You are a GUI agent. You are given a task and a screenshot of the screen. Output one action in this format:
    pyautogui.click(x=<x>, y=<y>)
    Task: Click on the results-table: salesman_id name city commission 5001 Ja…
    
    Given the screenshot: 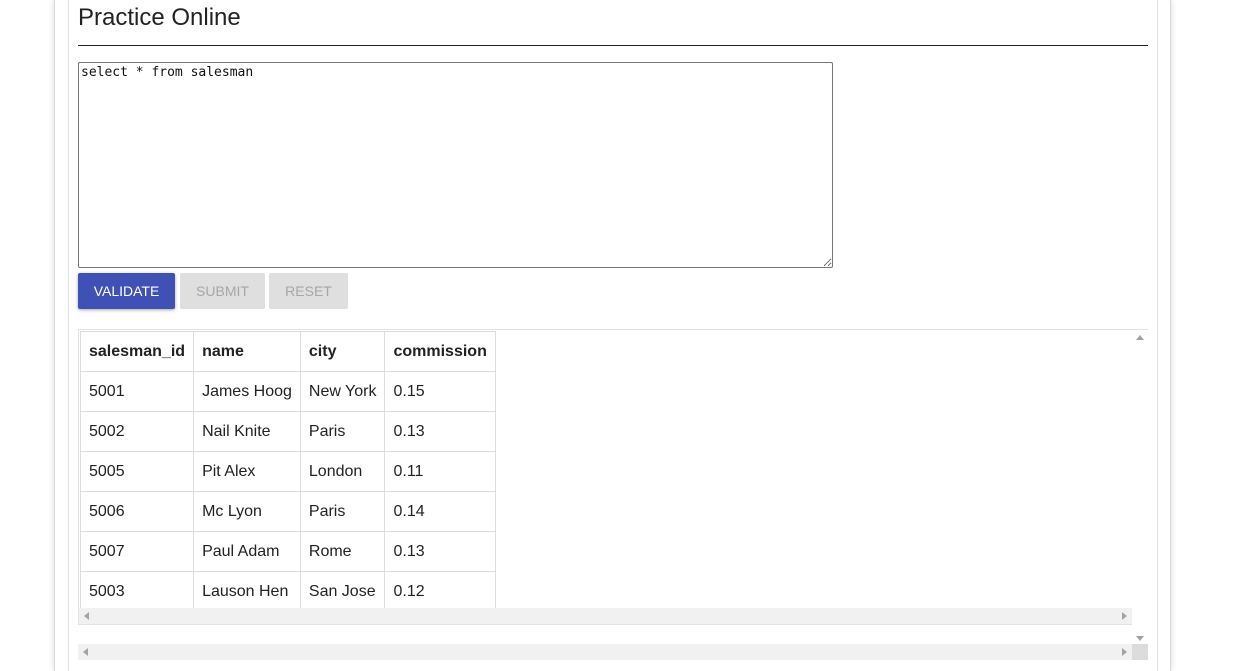 What is the action you would take?
    pyautogui.click(x=287, y=471)
    